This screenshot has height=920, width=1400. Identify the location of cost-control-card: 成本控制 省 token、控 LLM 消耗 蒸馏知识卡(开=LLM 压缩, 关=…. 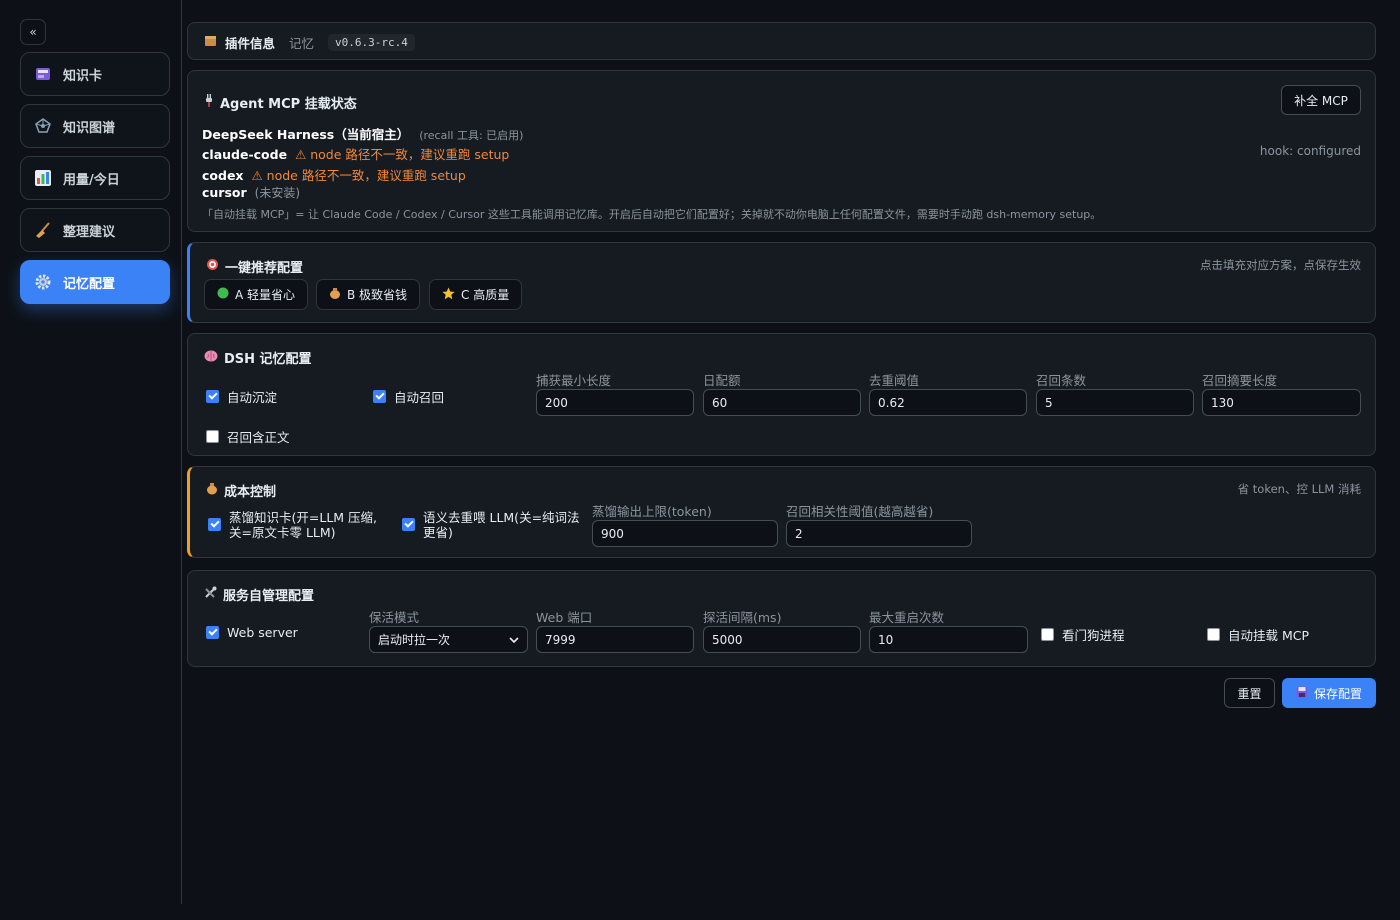
(781, 512).